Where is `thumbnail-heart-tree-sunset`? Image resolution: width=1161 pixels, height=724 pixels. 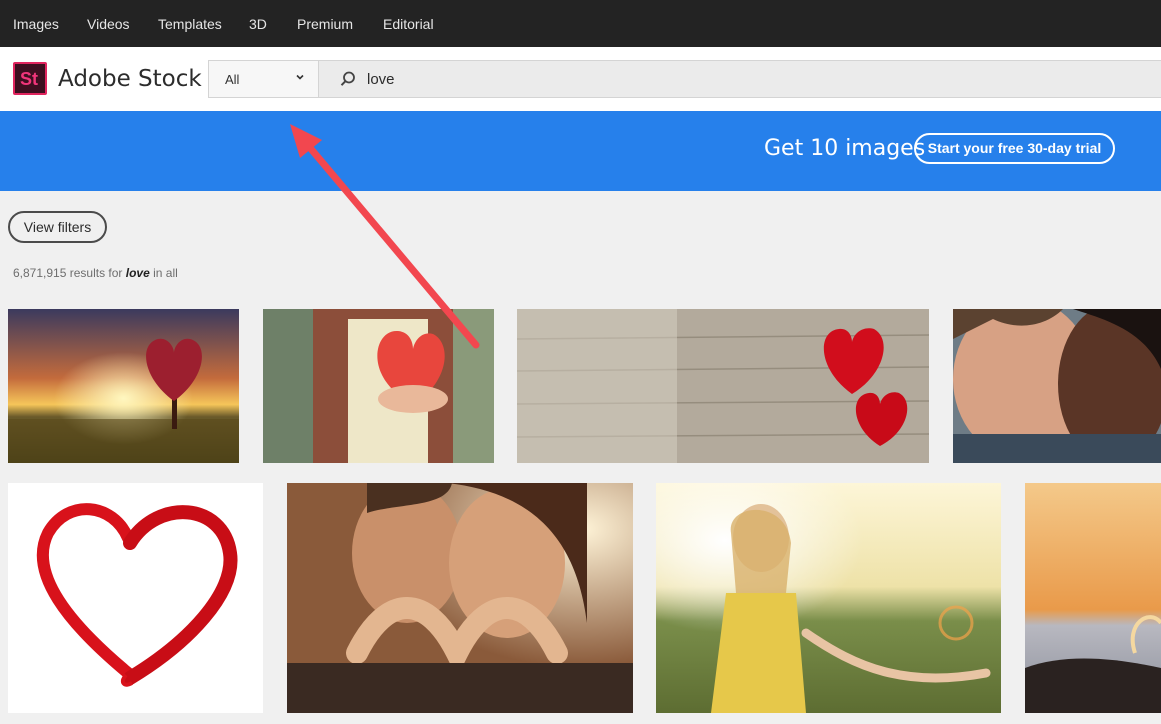 thumbnail-heart-tree-sunset is located at coordinates (123, 386).